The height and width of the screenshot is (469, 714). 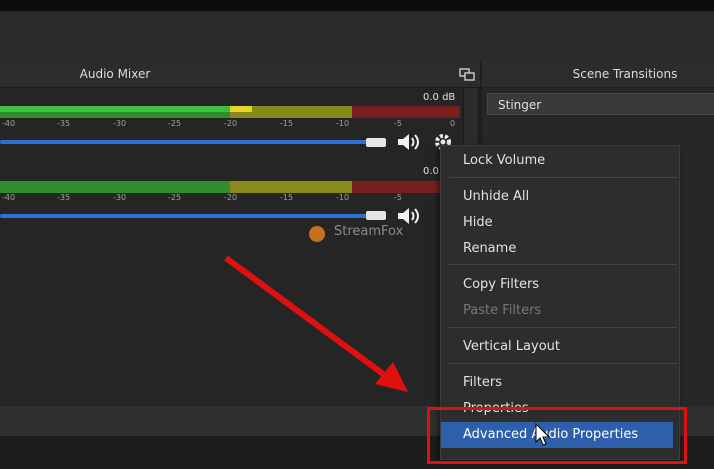 I want to click on channel-1-meter-lower, so click(x=230, y=115).